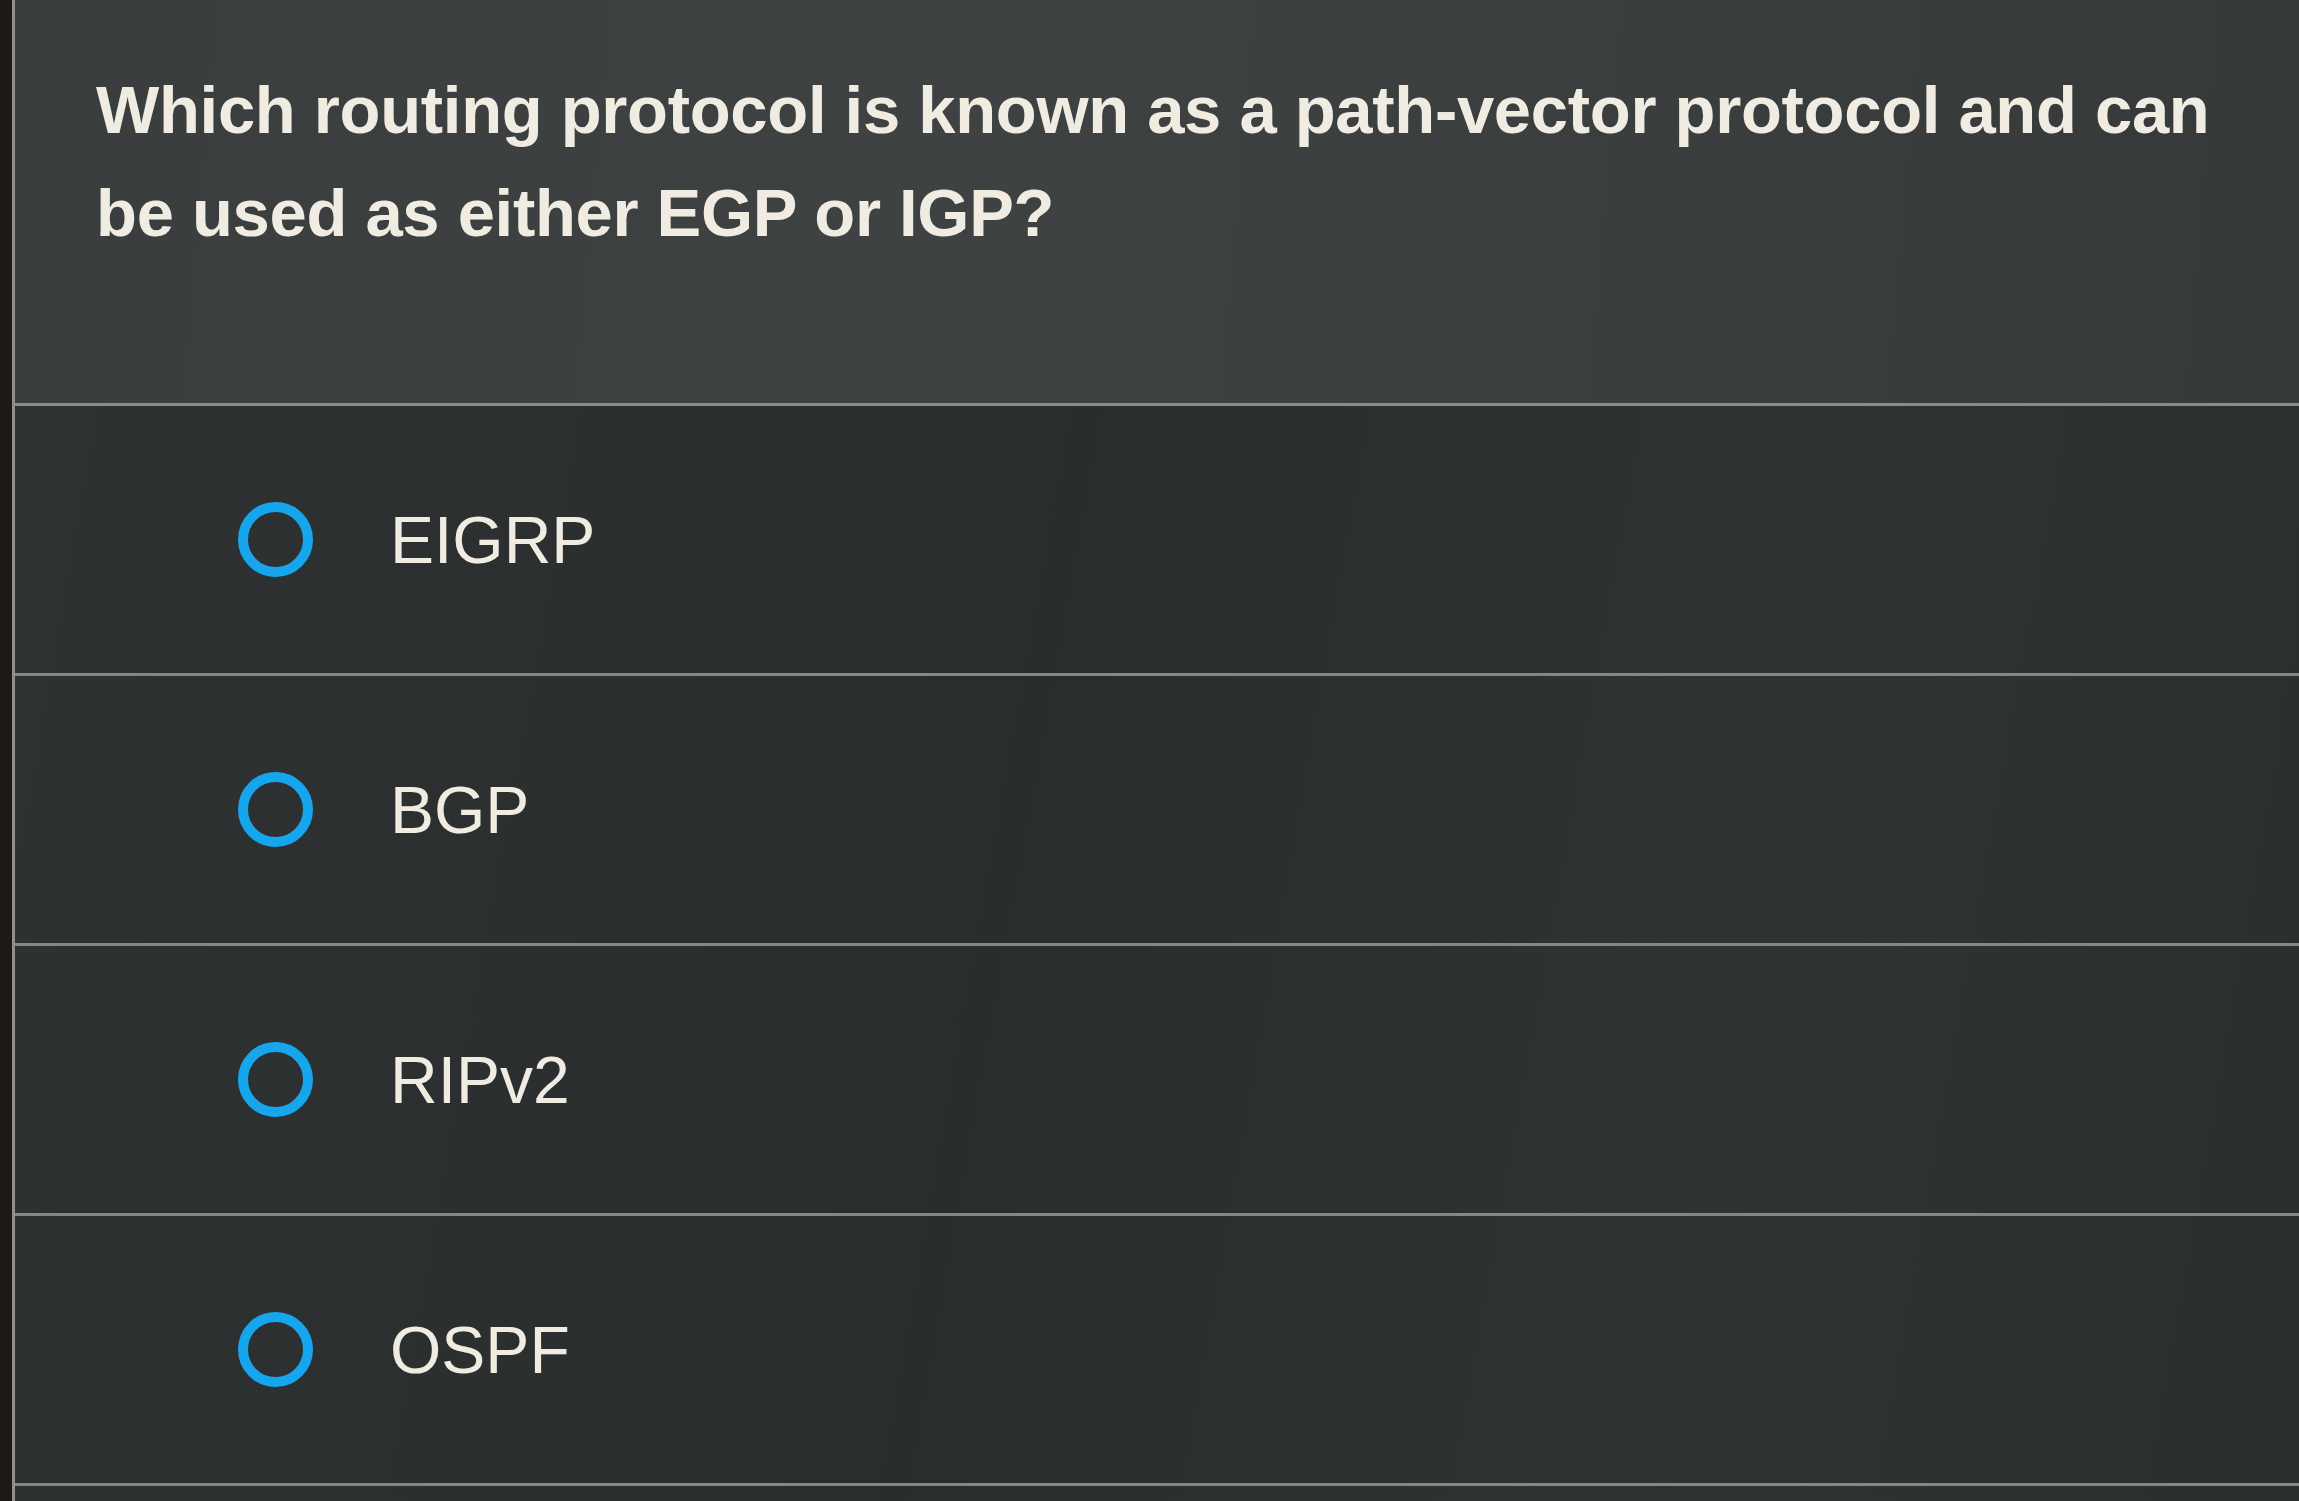 This screenshot has width=2299, height=1501. What do you see at coordinates (1153, 161) in the screenshot?
I see `question-text: Which routing protocol is known as a path-vector protocol and can be used as either EGP or IGP?` at bounding box center [1153, 161].